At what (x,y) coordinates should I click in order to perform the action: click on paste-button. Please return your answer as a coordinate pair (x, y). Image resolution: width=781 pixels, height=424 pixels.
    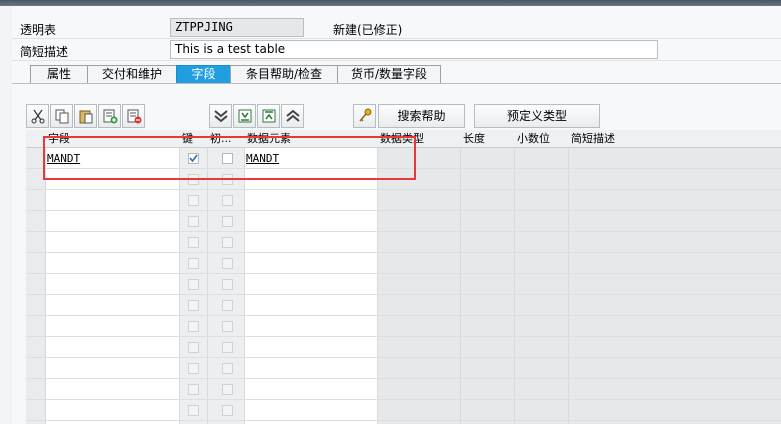
    Looking at the image, I should click on (85, 116).